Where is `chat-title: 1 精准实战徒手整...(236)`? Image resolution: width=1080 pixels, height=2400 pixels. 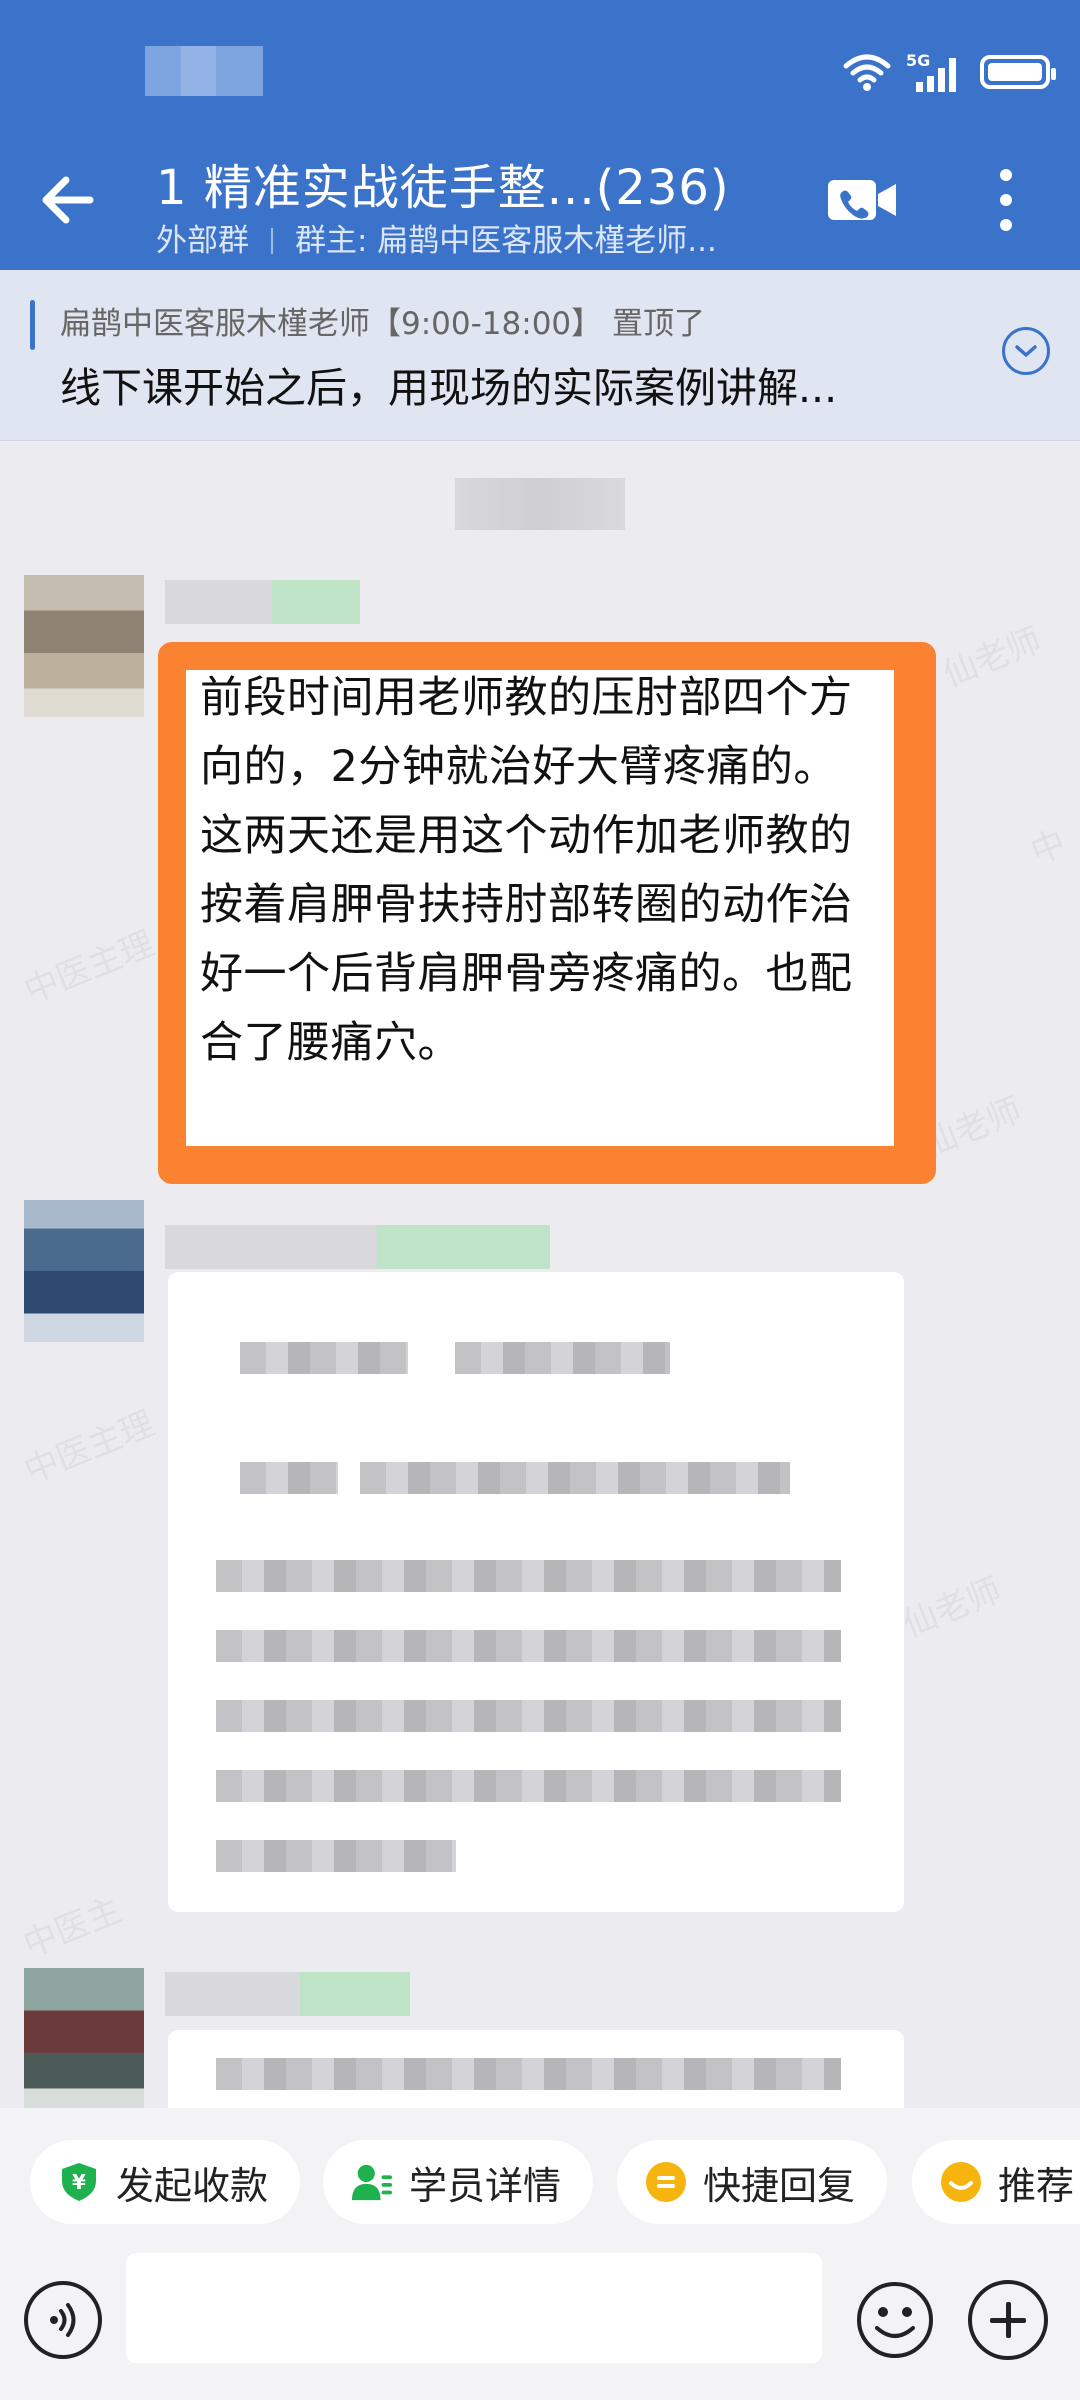 chat-title: 1 精准实战徒手整...(236) is located at coordinates (443, 183).